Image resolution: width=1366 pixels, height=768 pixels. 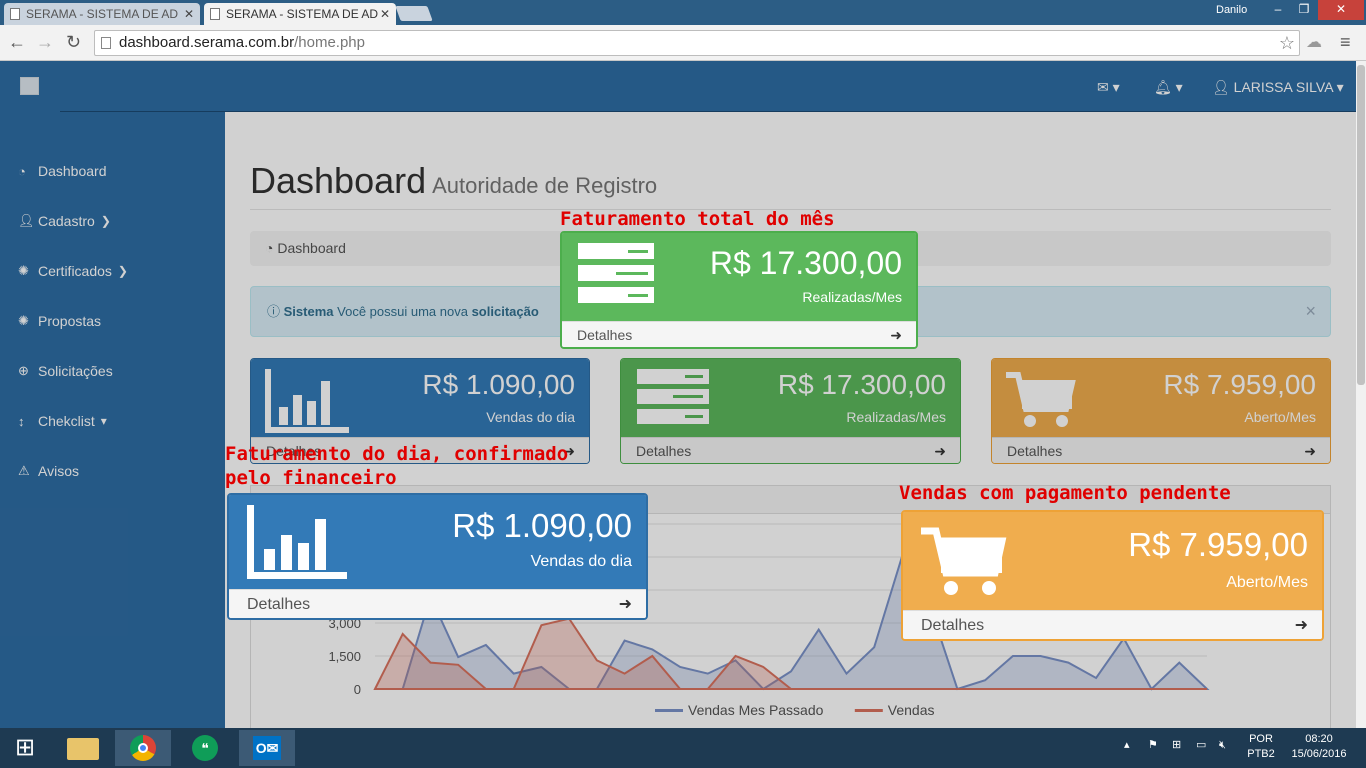 What do you see at coordinates (964, 561) in the screenshot?
I see `shopping-cart-icon` at bounding box center [964, 561].